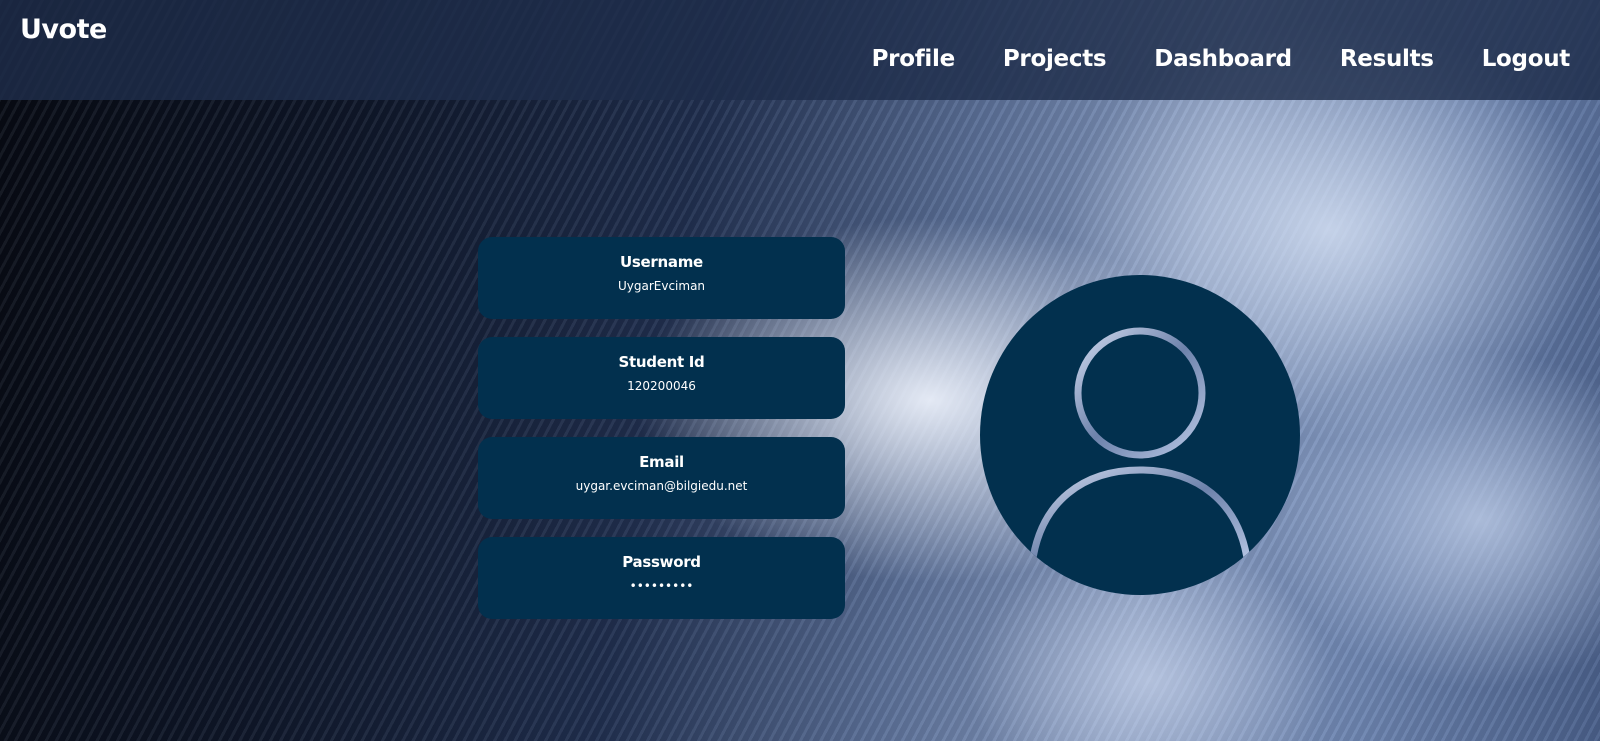 The height and width of the screenshot is (741, 1600). Describe the element at coordinates (661, 386) in the screenshot. I see `student-id-value: 120200046` at that location.